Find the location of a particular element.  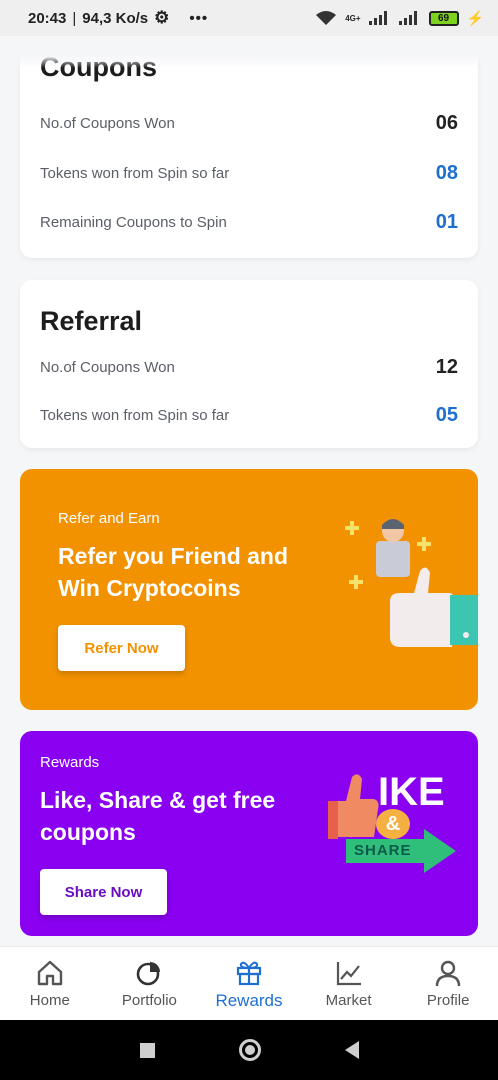

refer-headline-line1: Refer you Friend and is located at coordinates (173, 556).